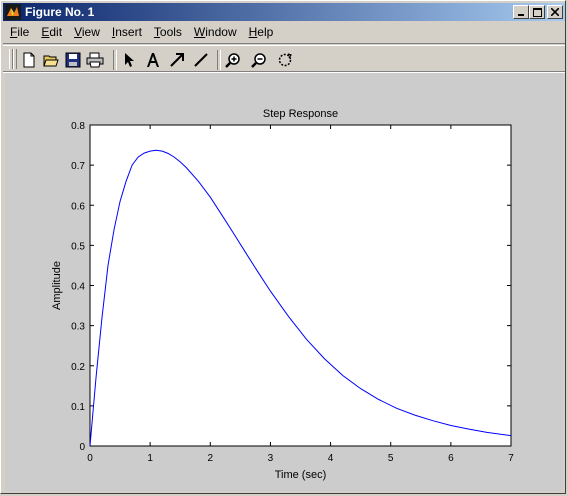  What do you see at coordinates (300, 114) in the screenshot?
I see `chart-title: Step Response` at bounding box center [300, 114].